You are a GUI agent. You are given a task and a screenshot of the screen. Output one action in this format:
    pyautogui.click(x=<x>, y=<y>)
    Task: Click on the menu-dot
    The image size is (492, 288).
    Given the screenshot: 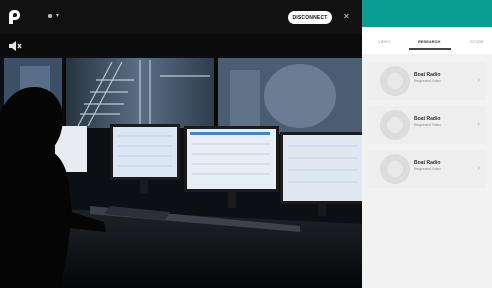 What is the action you would take?
    pyautogui.click(x=50, y=16)
    